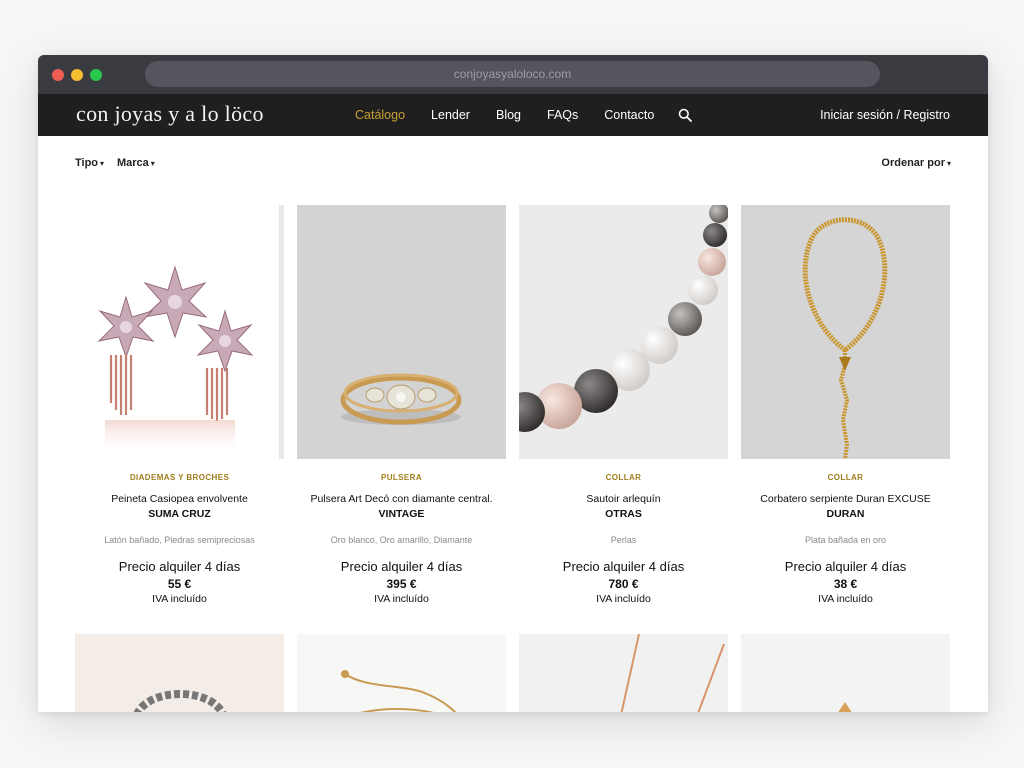 The image size is (1024, 768). What do you see at coordinates (58, 75) in the screenshot?
I see `close-window-button` at bounding box center [58, 75].